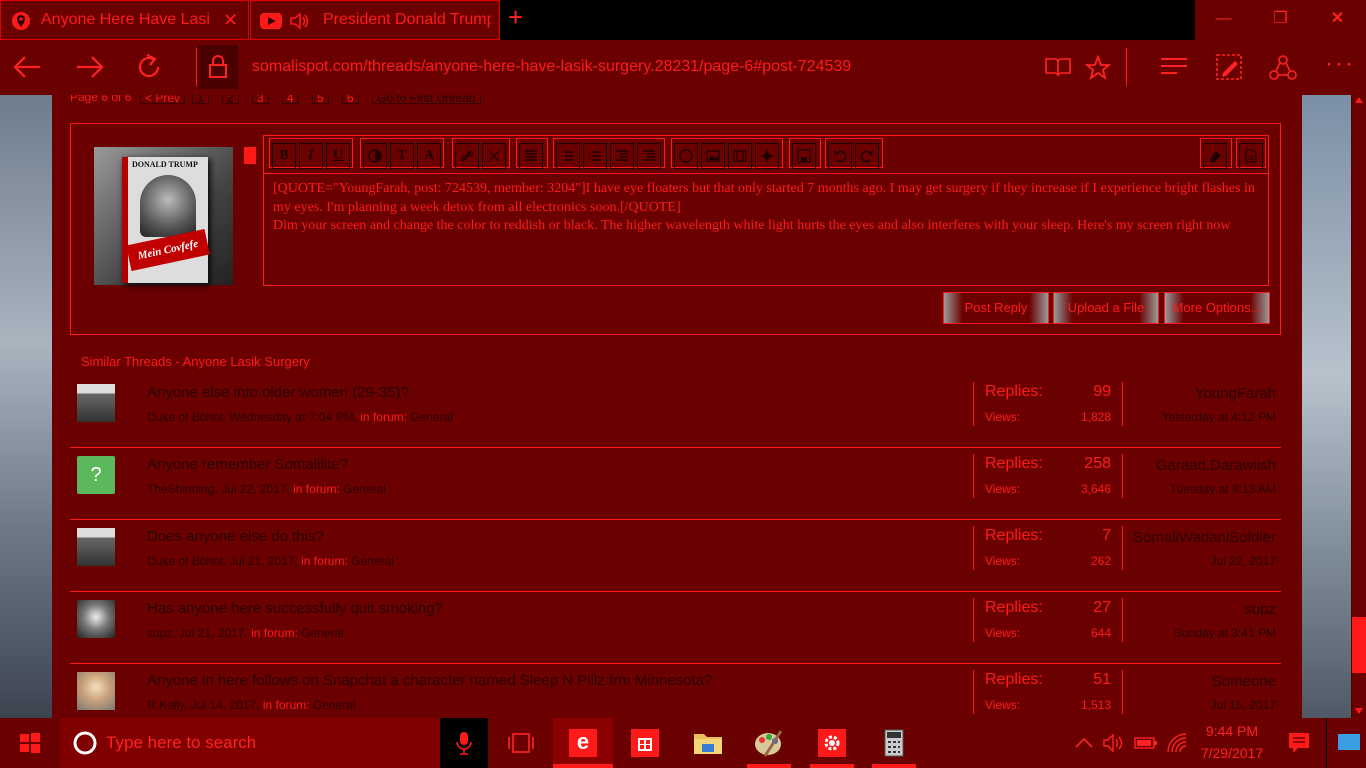 The height and width of the screenshot is (768, 1366). Describe the element at coordinates (200, 100) in the screenshot. I see `page-link: 1` at that location.